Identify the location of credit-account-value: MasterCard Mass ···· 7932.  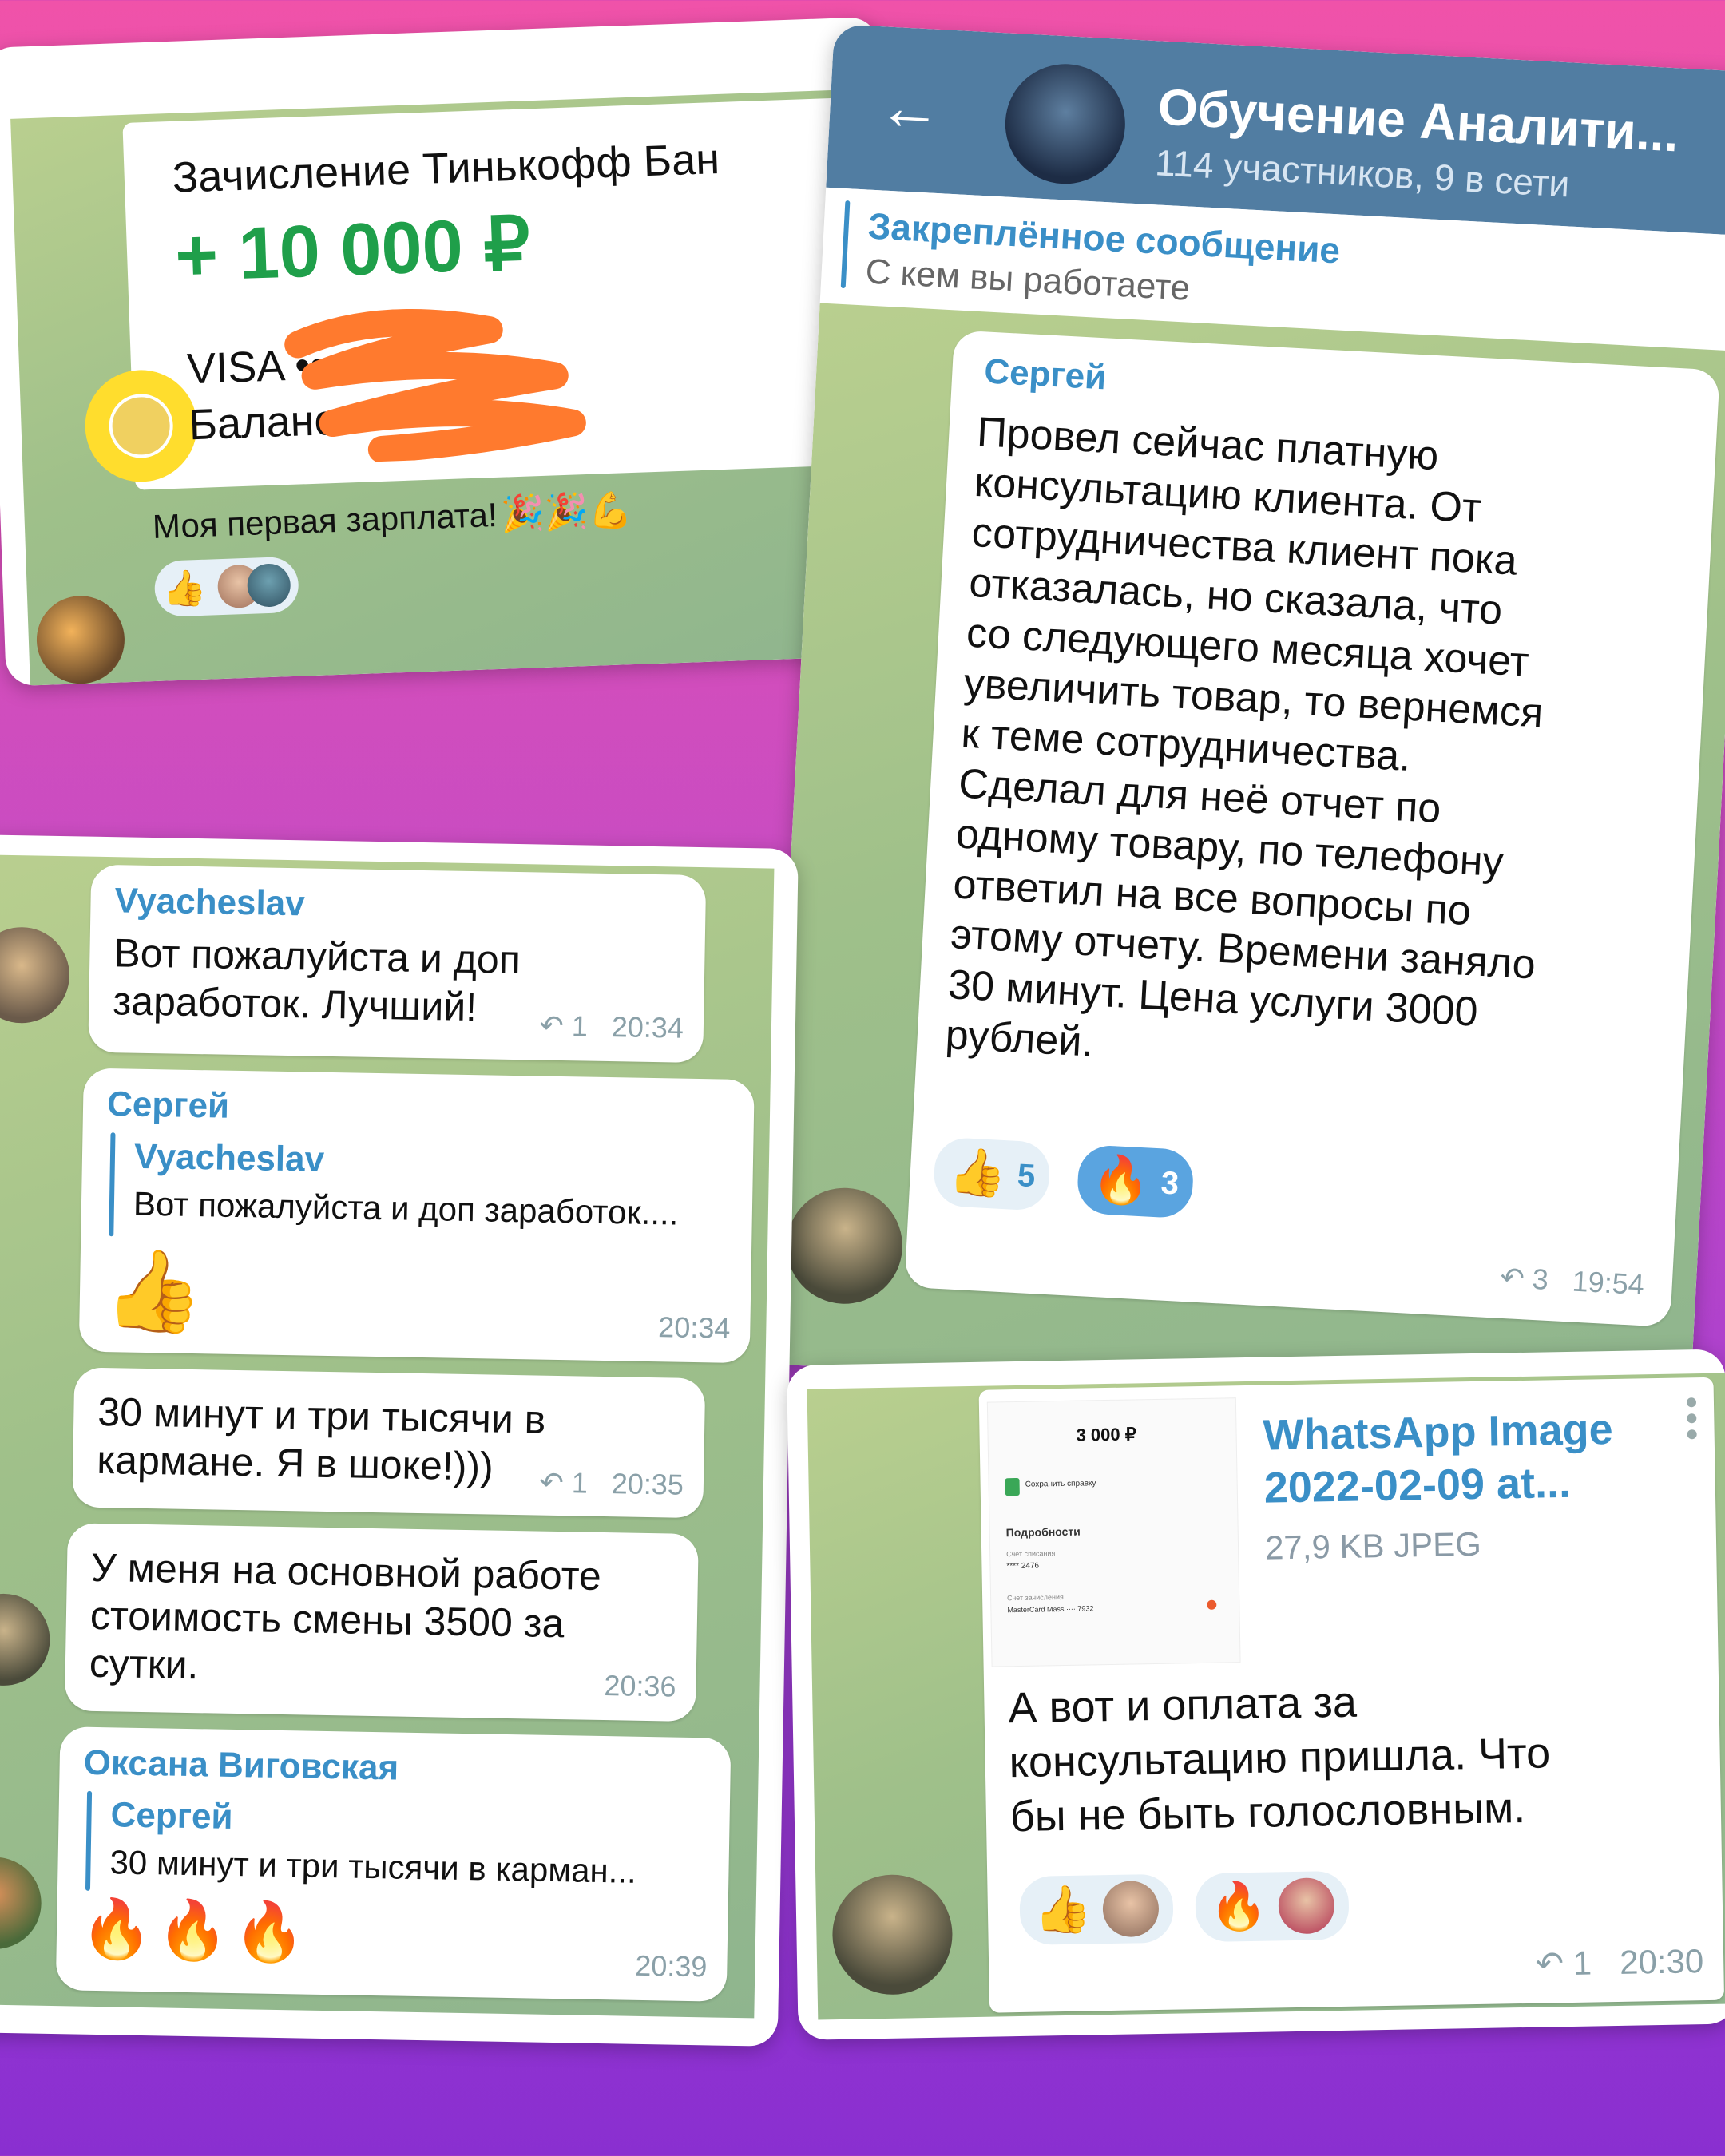
(1050, 1609).